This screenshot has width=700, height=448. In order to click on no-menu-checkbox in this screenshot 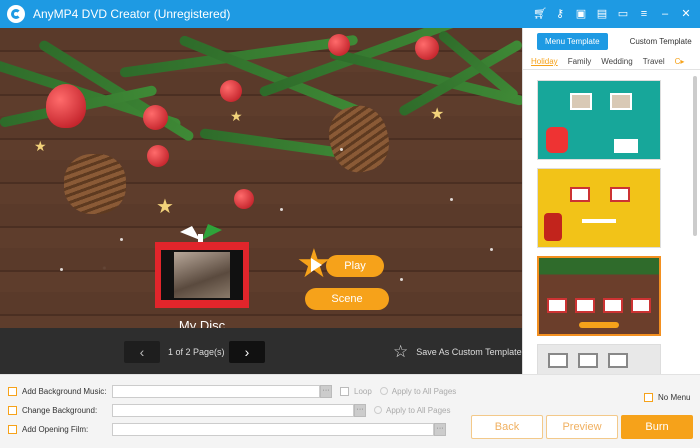, I will do `click(648, 397)`.